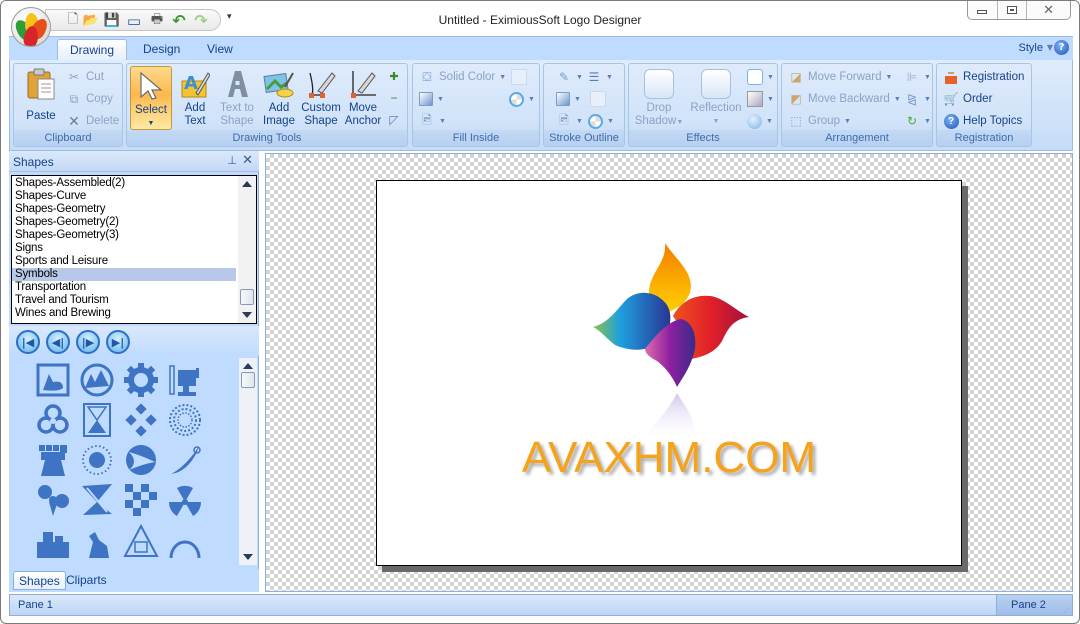  I want to click on radiation-icon, so click(185, 500).